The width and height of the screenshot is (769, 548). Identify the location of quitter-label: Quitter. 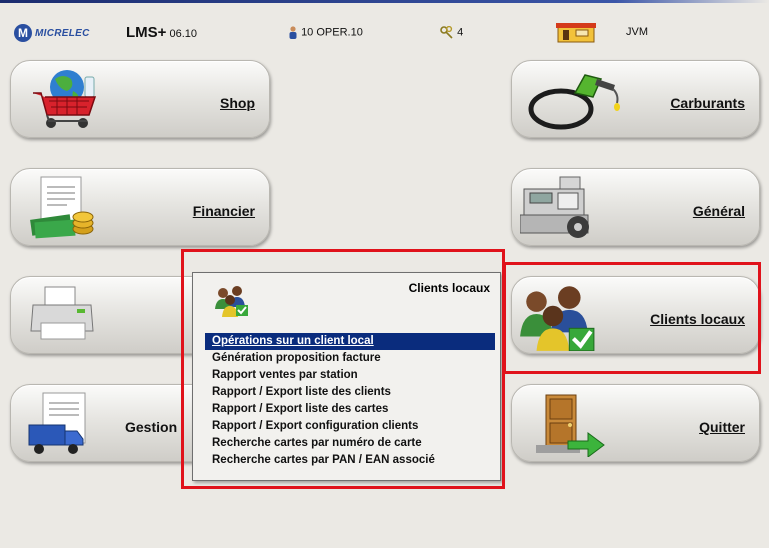
(722, 427).